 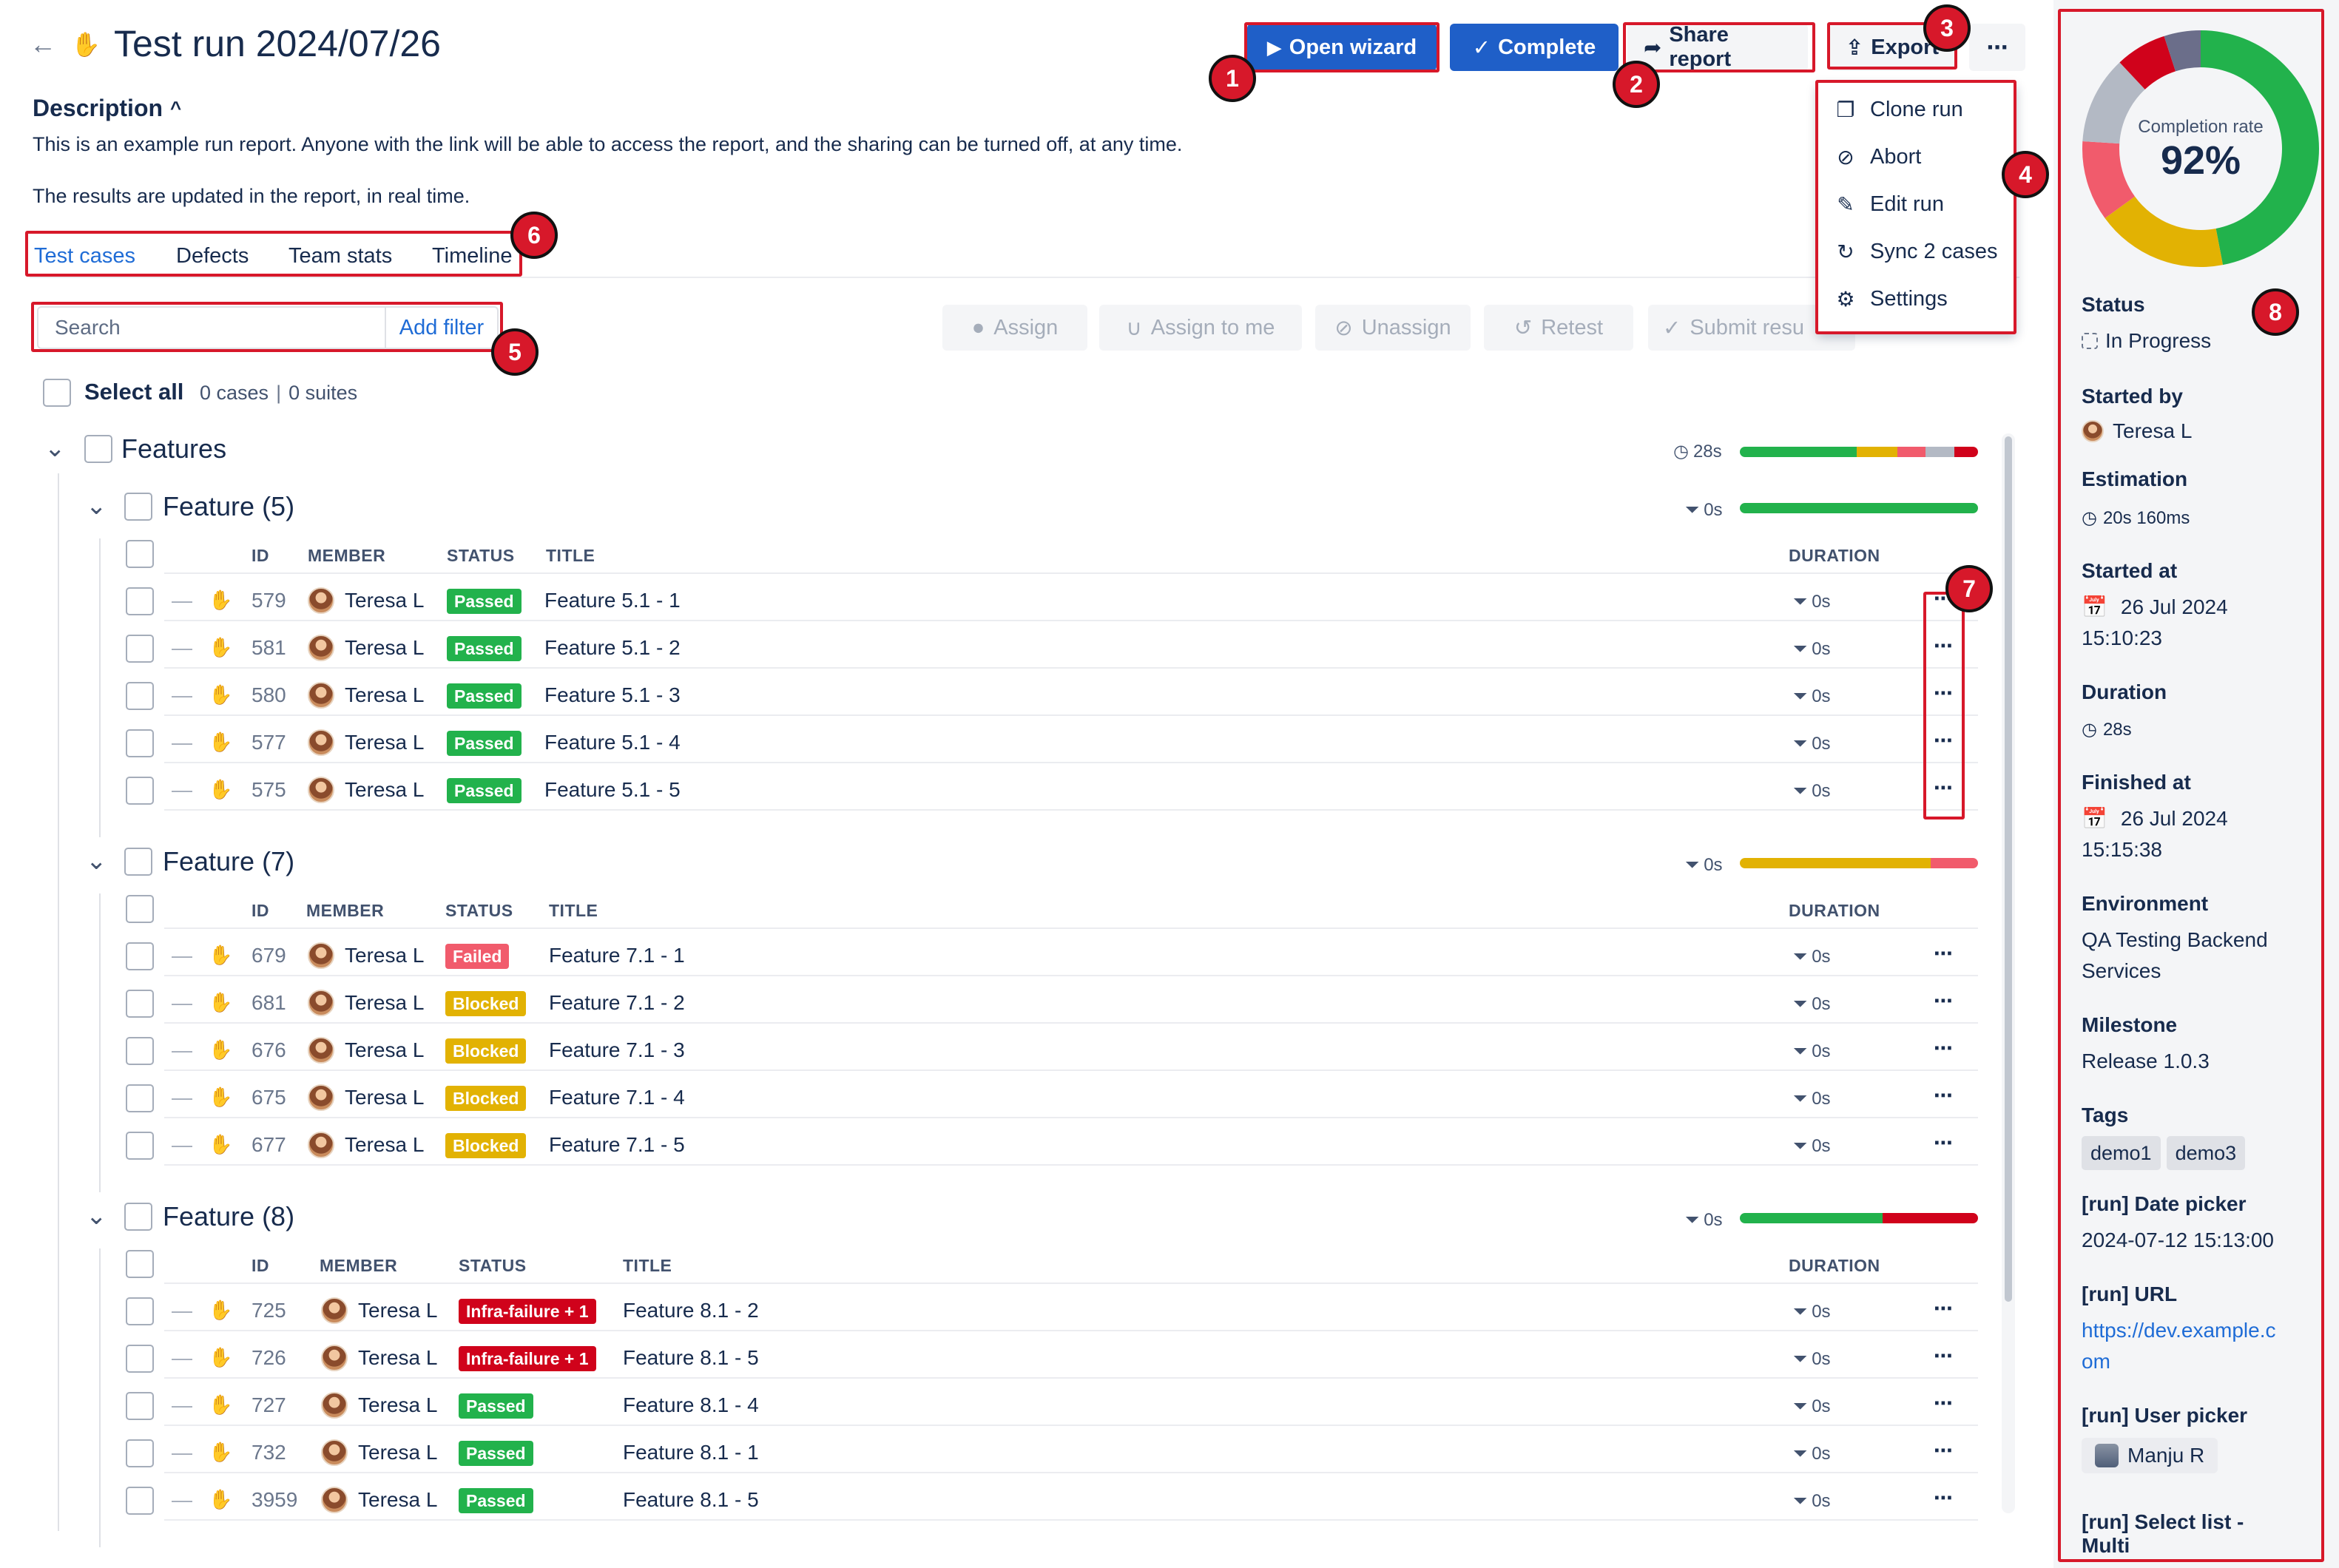 What do you see at coordinates (55, 448) in the screenshot?
I see `collapse-features-chevron-icon: ⌄` at bounding box center [55, 448].